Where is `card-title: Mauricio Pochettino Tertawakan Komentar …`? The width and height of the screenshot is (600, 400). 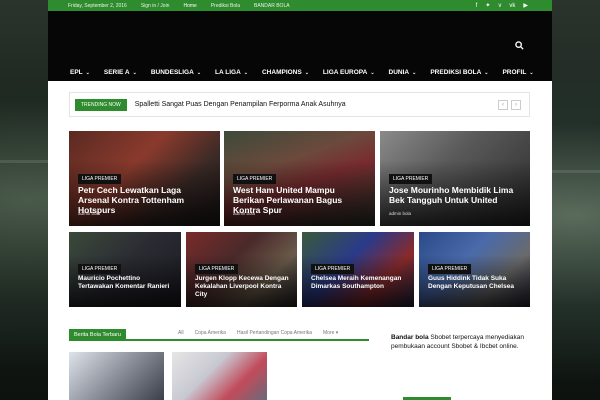
card-title: Mauricio Pochettino Tertawakan Komentar … is located at coordinates (125, 283).